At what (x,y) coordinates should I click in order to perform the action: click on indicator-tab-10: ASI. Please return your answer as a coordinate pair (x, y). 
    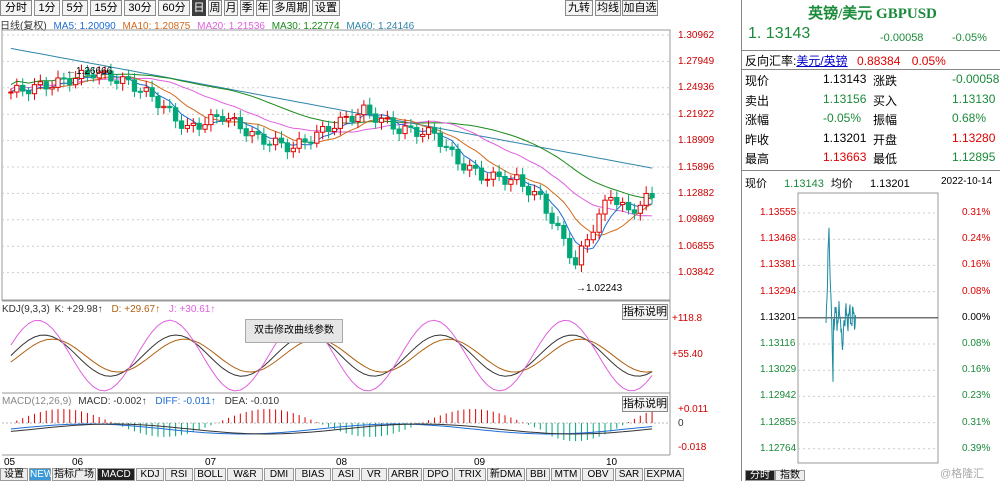
    Looking at the image, I should click on (346, 474).